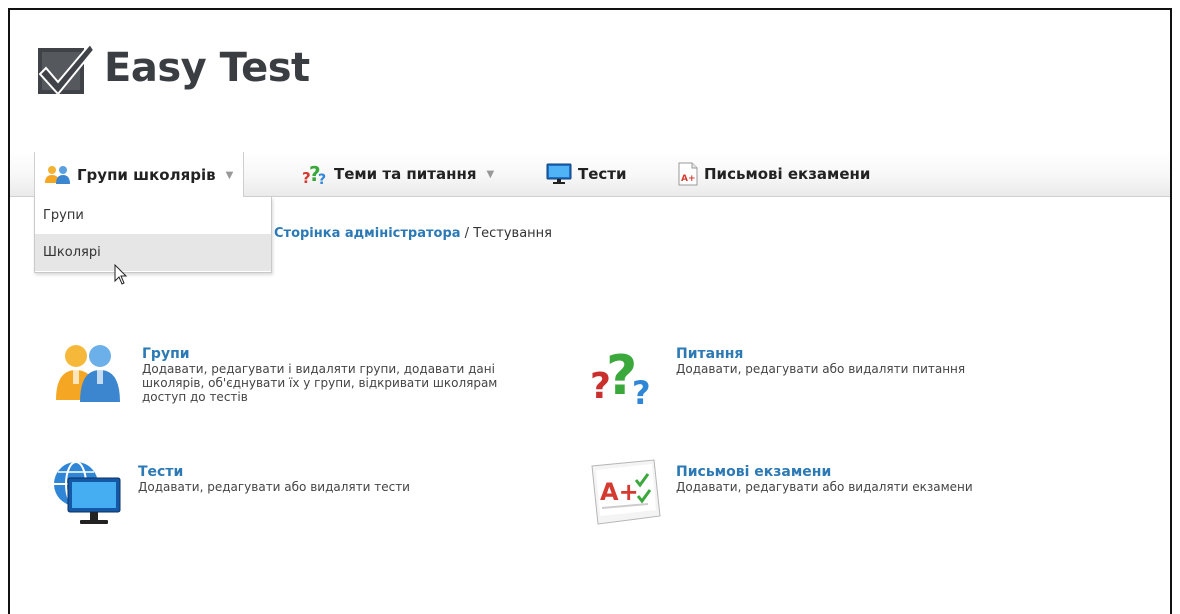 This screenshot has width=1180, height=614. I want to click on nav-label: Групи школярів, so click(146, 175).